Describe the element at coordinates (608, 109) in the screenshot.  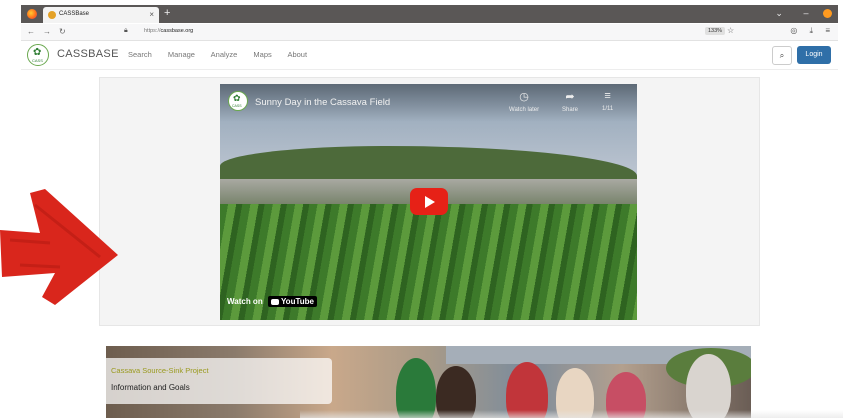
I see `playlist-count: 1/11` at that location.